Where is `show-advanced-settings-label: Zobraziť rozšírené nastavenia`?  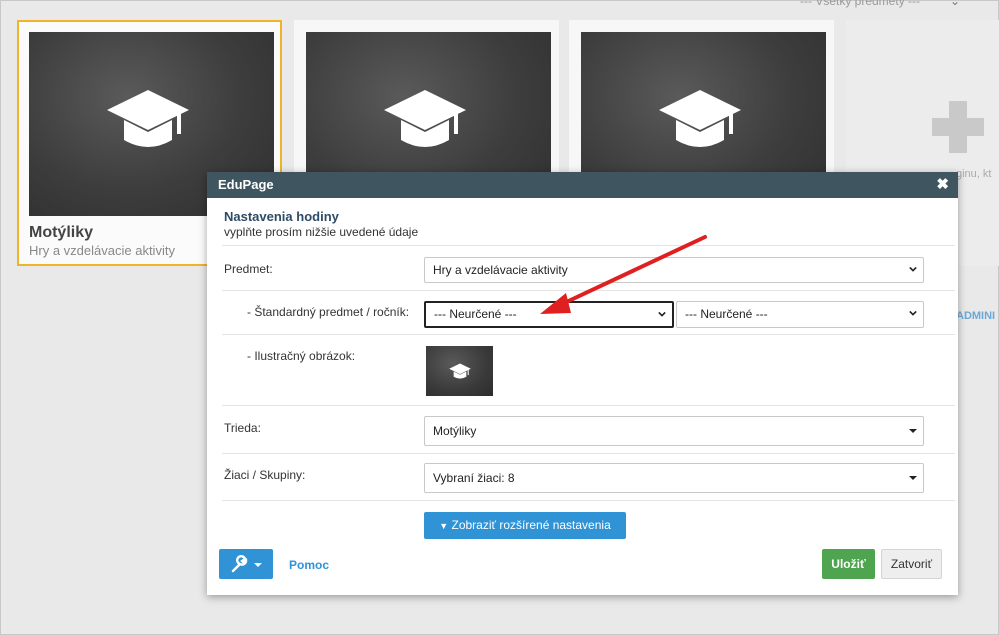 show-advanced-settings-label: Zobraziť rozšírené nastavenia is located at coordinates (531, 525).